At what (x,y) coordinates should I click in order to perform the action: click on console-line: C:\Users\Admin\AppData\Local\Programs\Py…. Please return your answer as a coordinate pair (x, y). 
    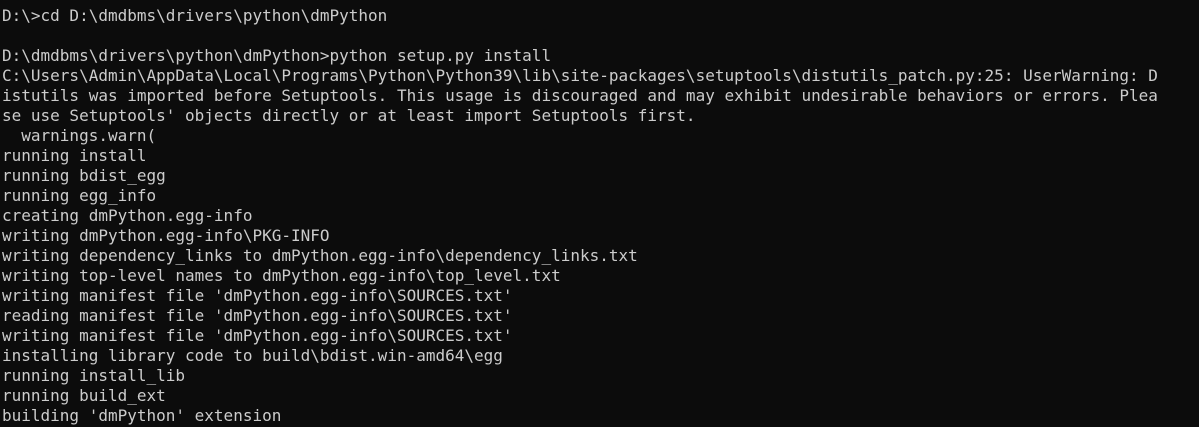
    Looking at the image, I should click on (580, 75).